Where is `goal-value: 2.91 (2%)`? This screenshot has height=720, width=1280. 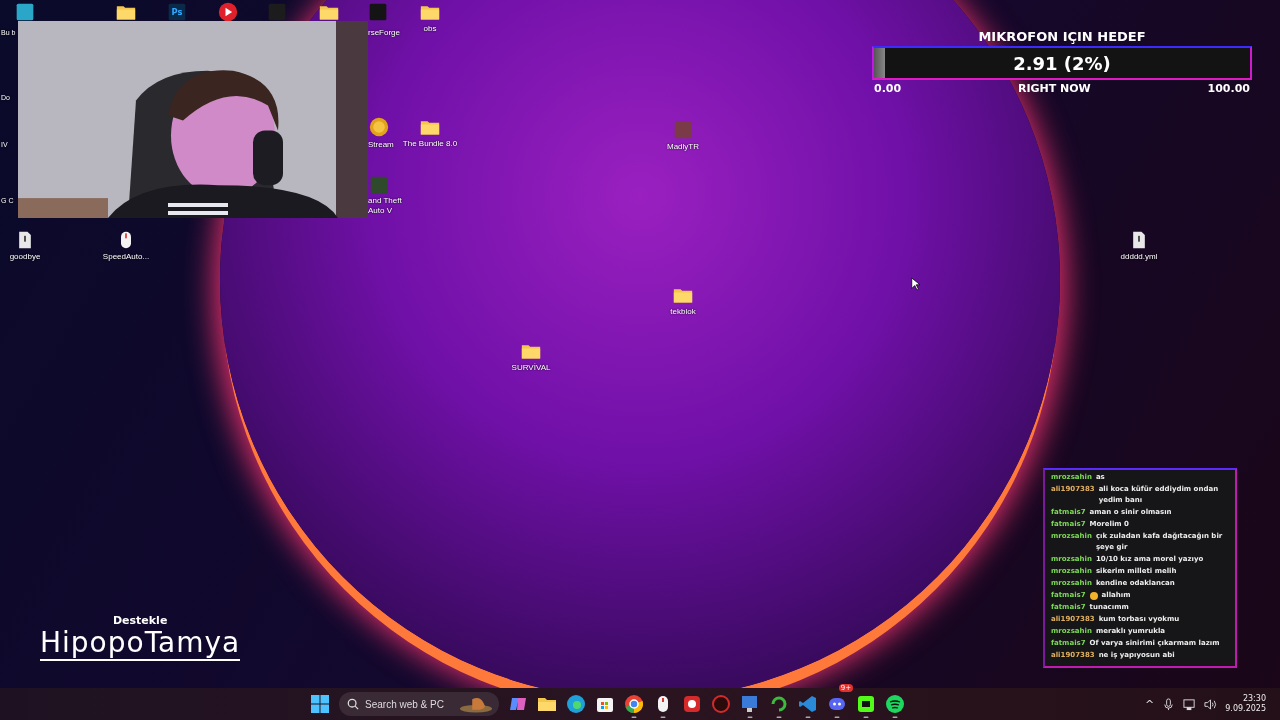
goal-value: 2.91 (2%) is located at coordinates (1062, 63).